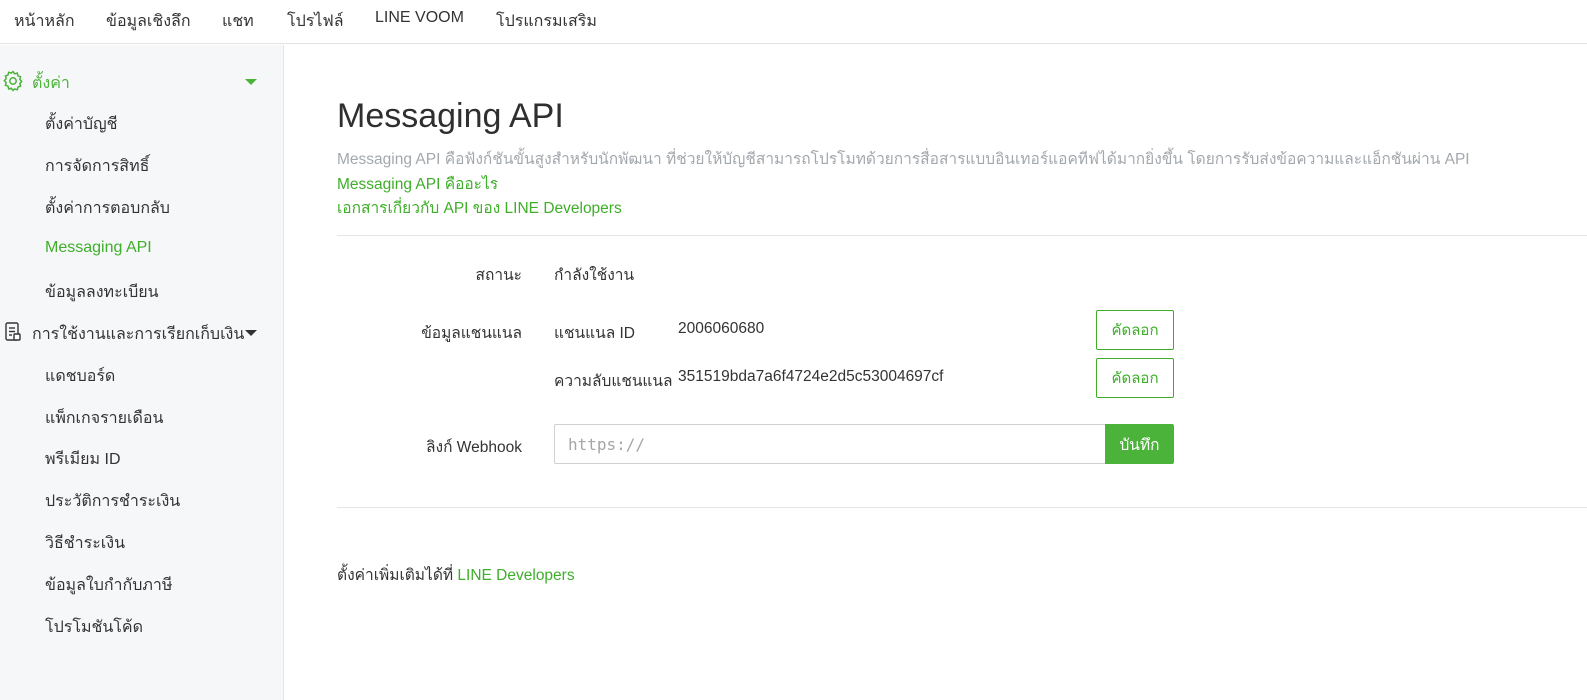  What do you see at coordinates (479, 207) in the screenshot?
I see `api-docs-link: เอกสารเกี่ยวกับ API ของ LINE Developers` at bounding box center [479, 207].